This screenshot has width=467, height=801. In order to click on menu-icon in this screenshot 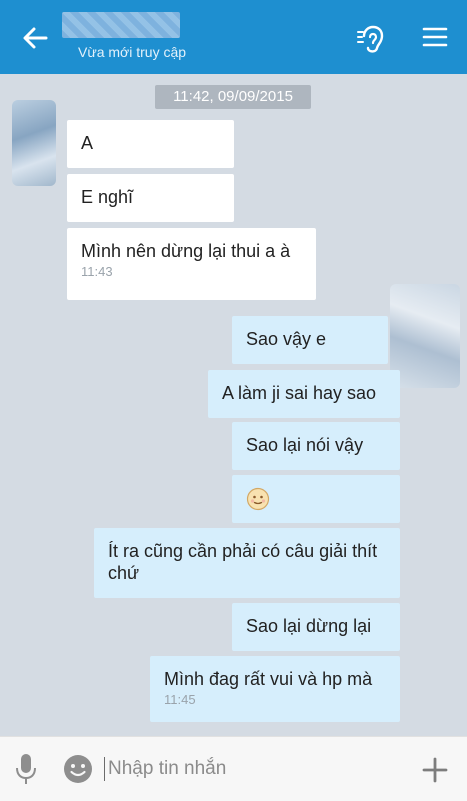, I will do `click(435, 37)`.